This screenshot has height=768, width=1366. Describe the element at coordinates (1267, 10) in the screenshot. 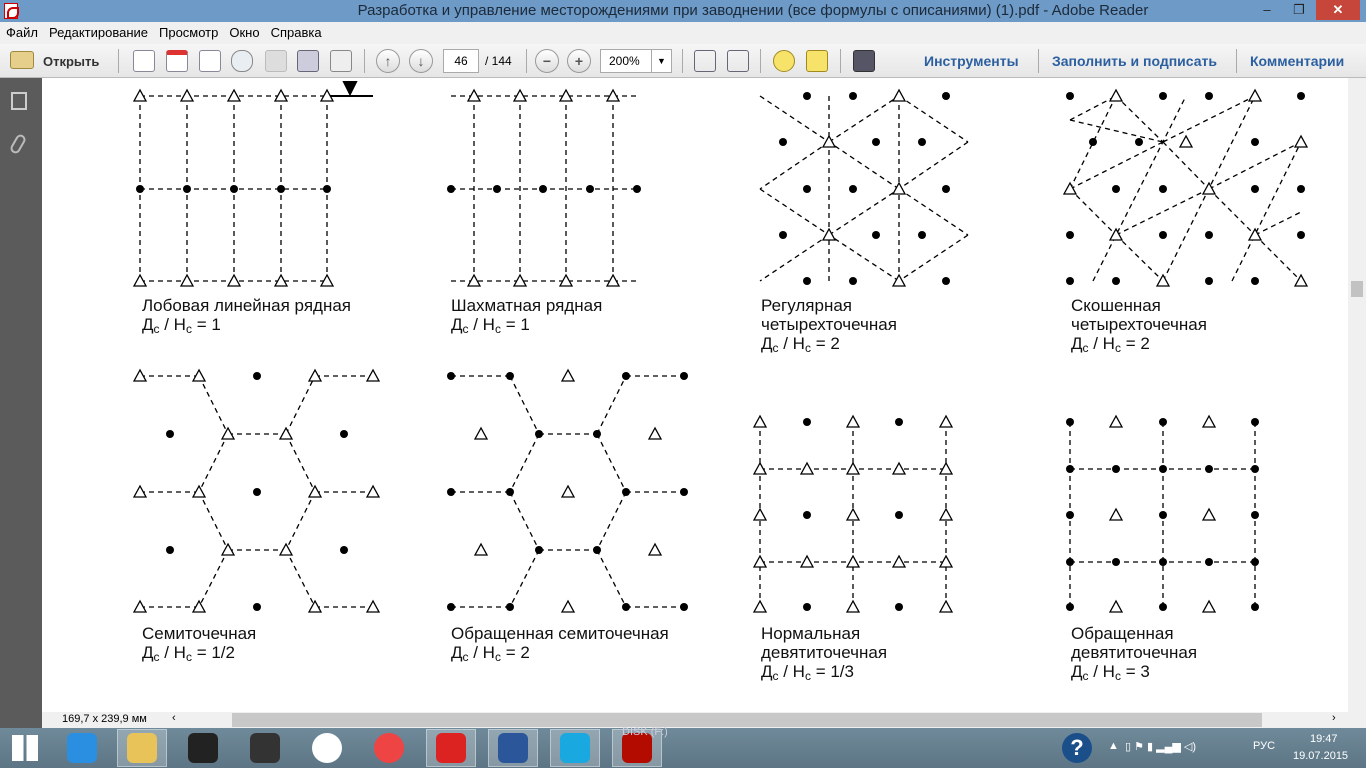

I see `minimize-button: –` at that location.